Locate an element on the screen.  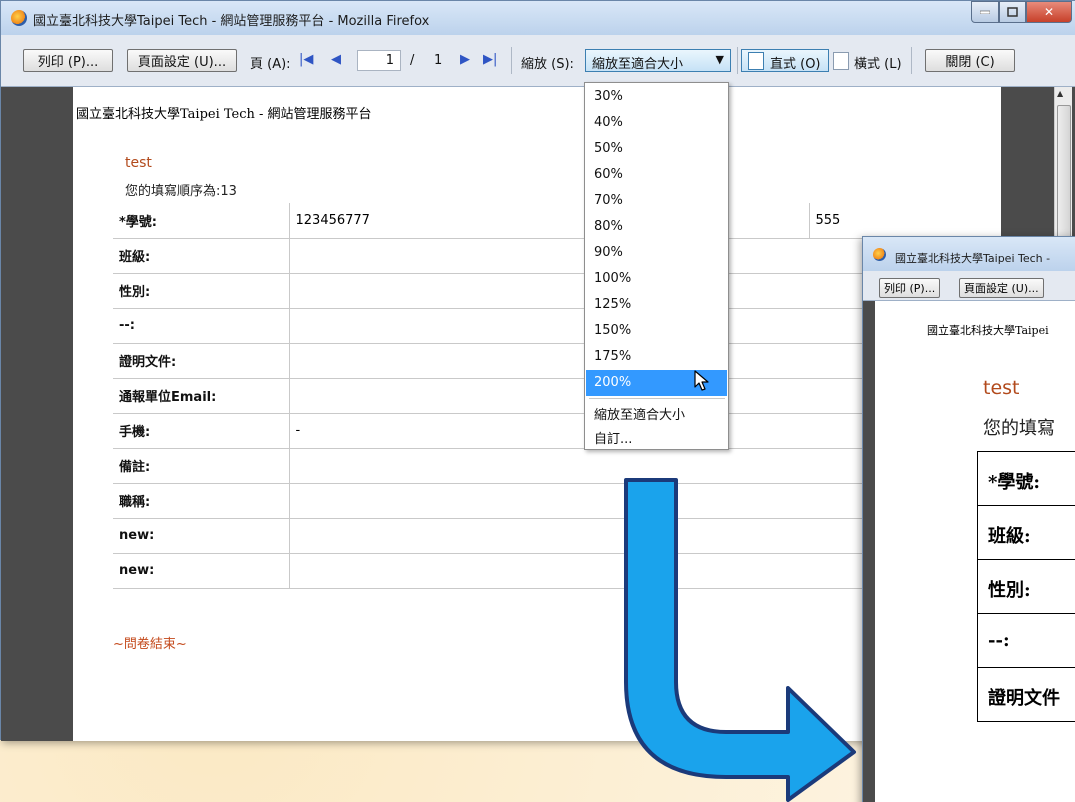
zoom-option-fit: 縮放至適合大小 is located at coordinates (656, 412).